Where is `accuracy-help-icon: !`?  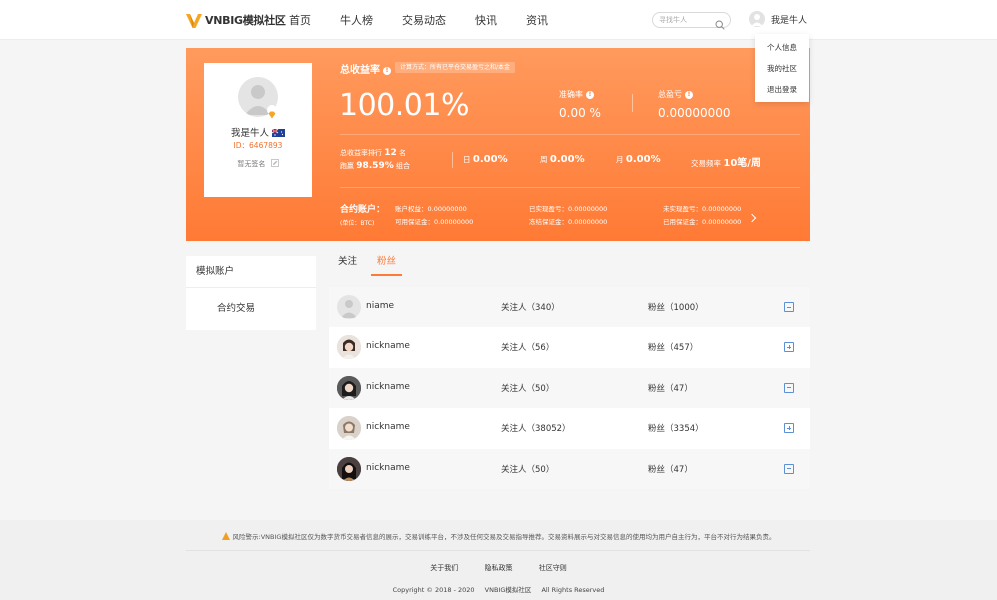 accuracy-help-icon: ! is located at coordinates (590, 95).